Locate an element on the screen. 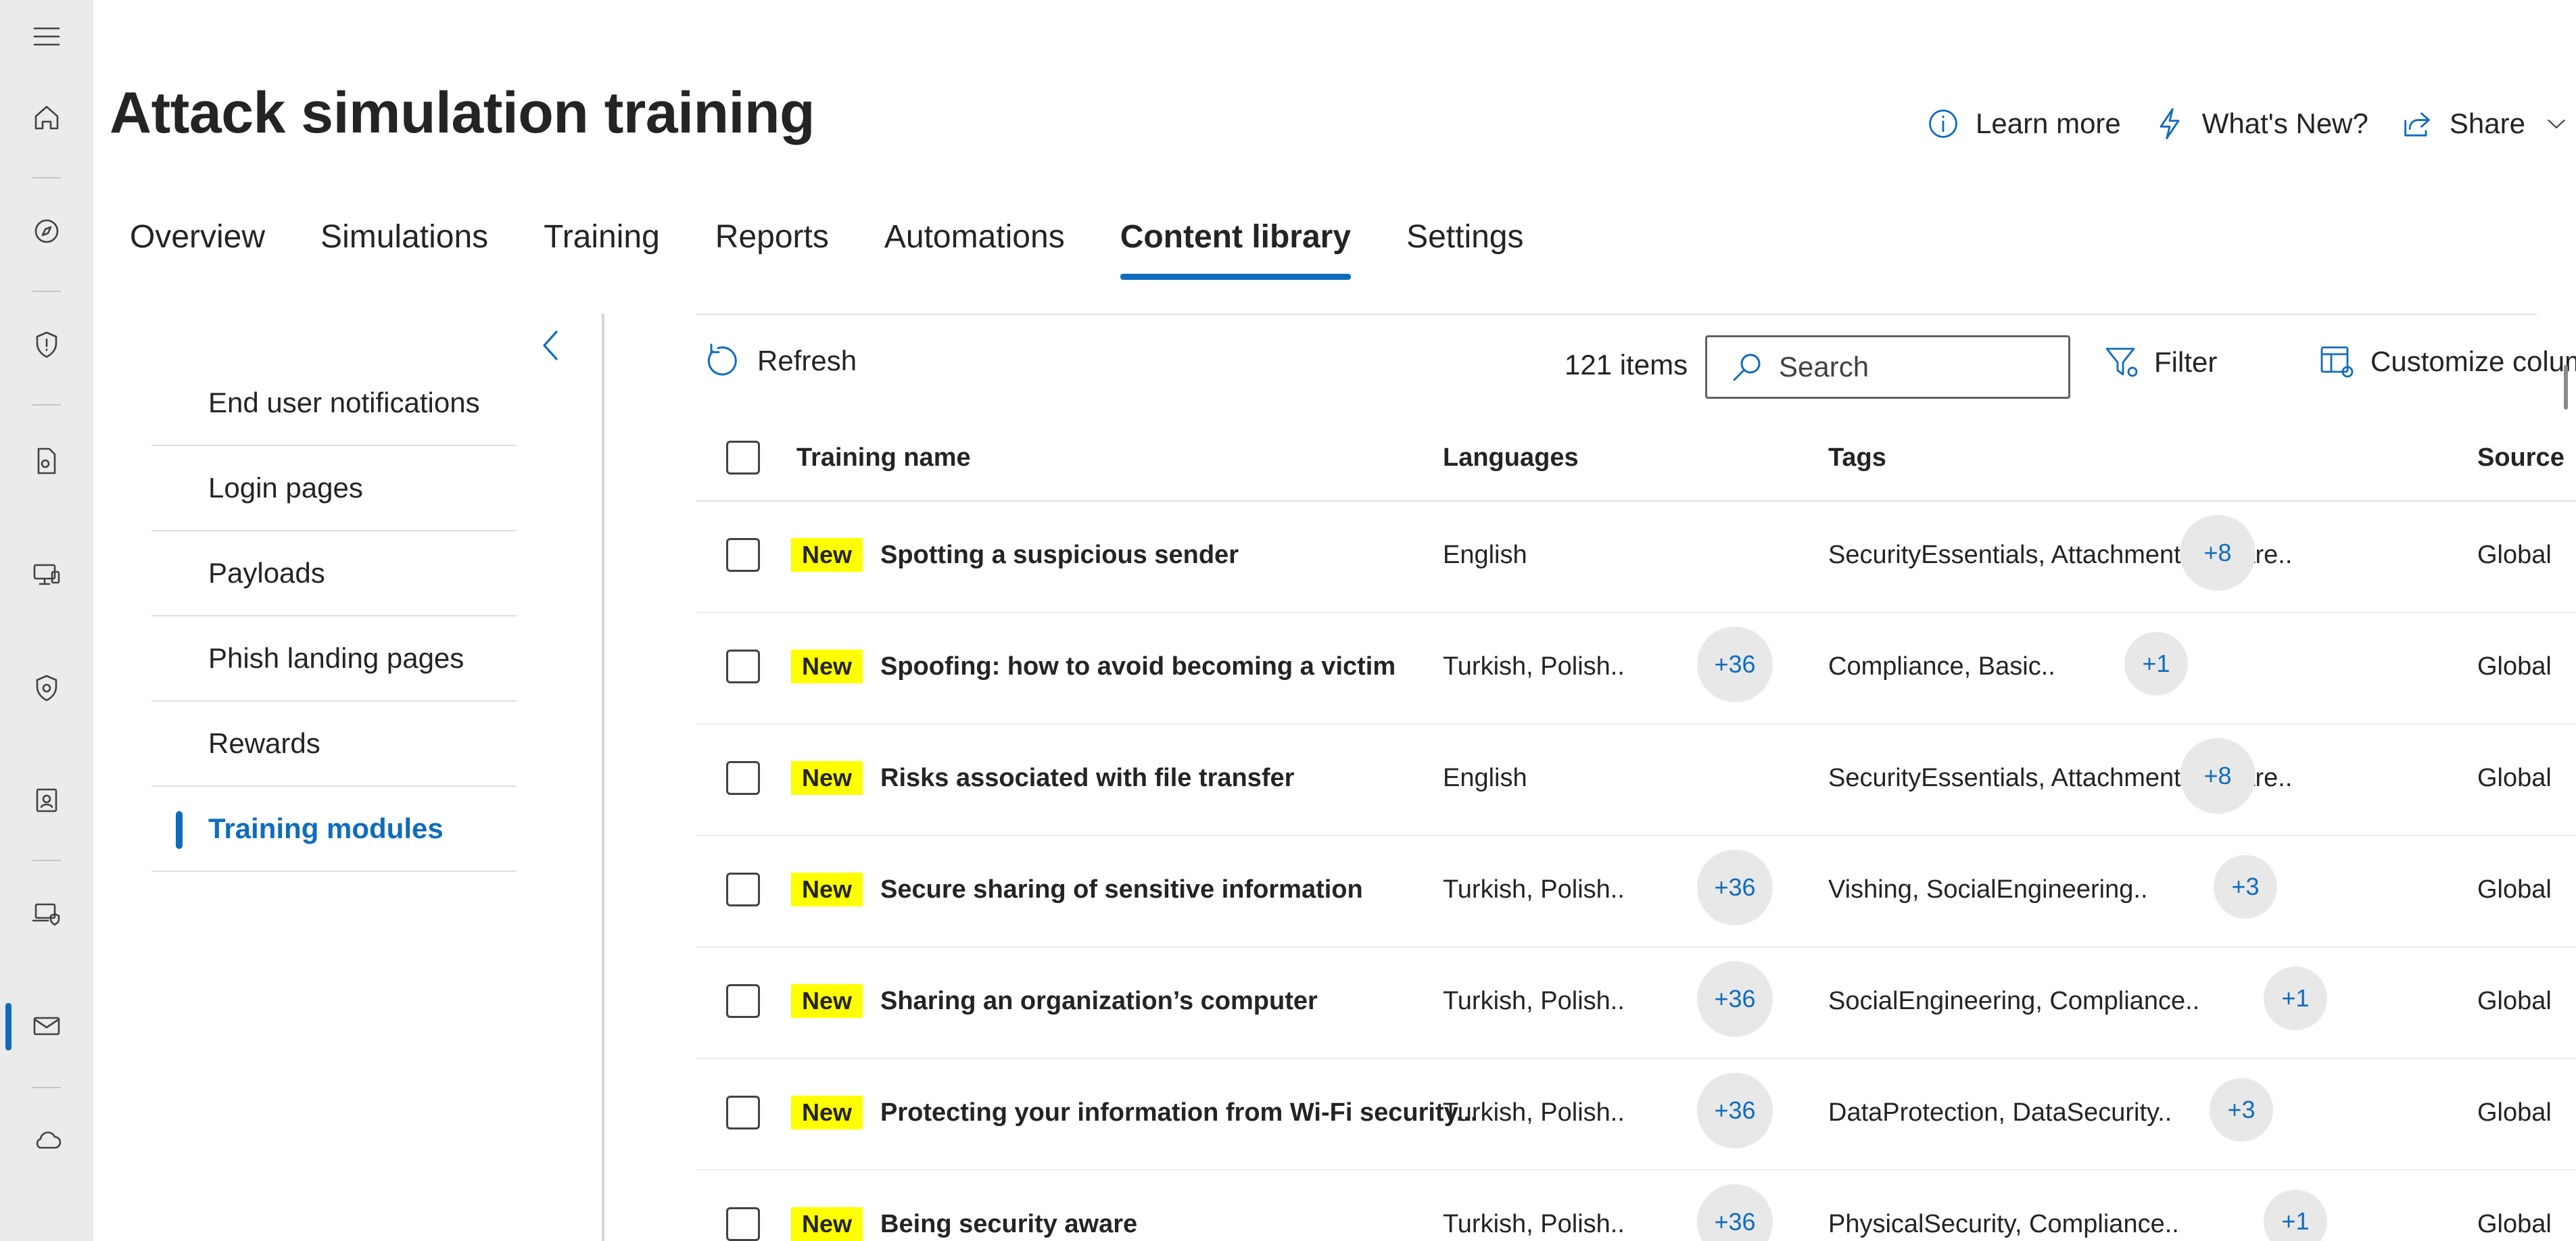 Image resolution: width=2576 pixels, height=1241 pixels. laptop-shield-icon is located at coordinates (46, 914).